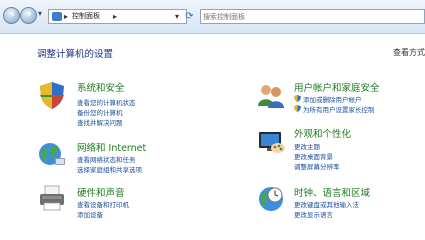 Image resolution: width=425 pixels, height=240 pixels. I want to click on link-view-network-status: 查看网络状态和任务, so click(106, 159).